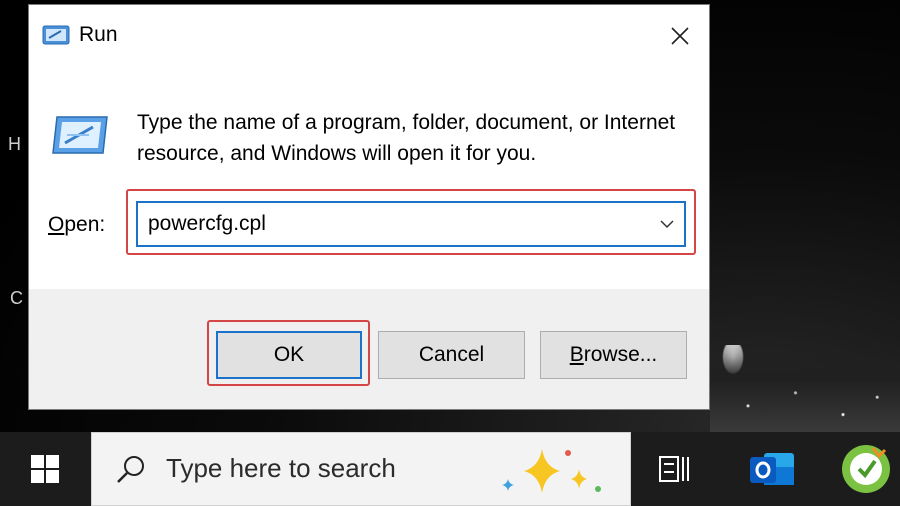  I want to click on run-icon, so click(56, 37).